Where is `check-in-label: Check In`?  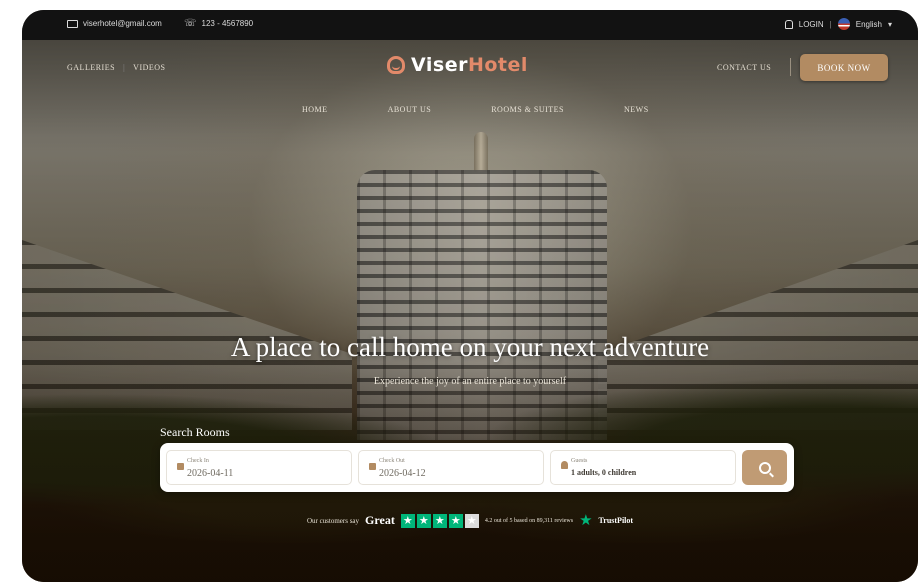
check-in-label: Check In is located at coordinates (198, 461).